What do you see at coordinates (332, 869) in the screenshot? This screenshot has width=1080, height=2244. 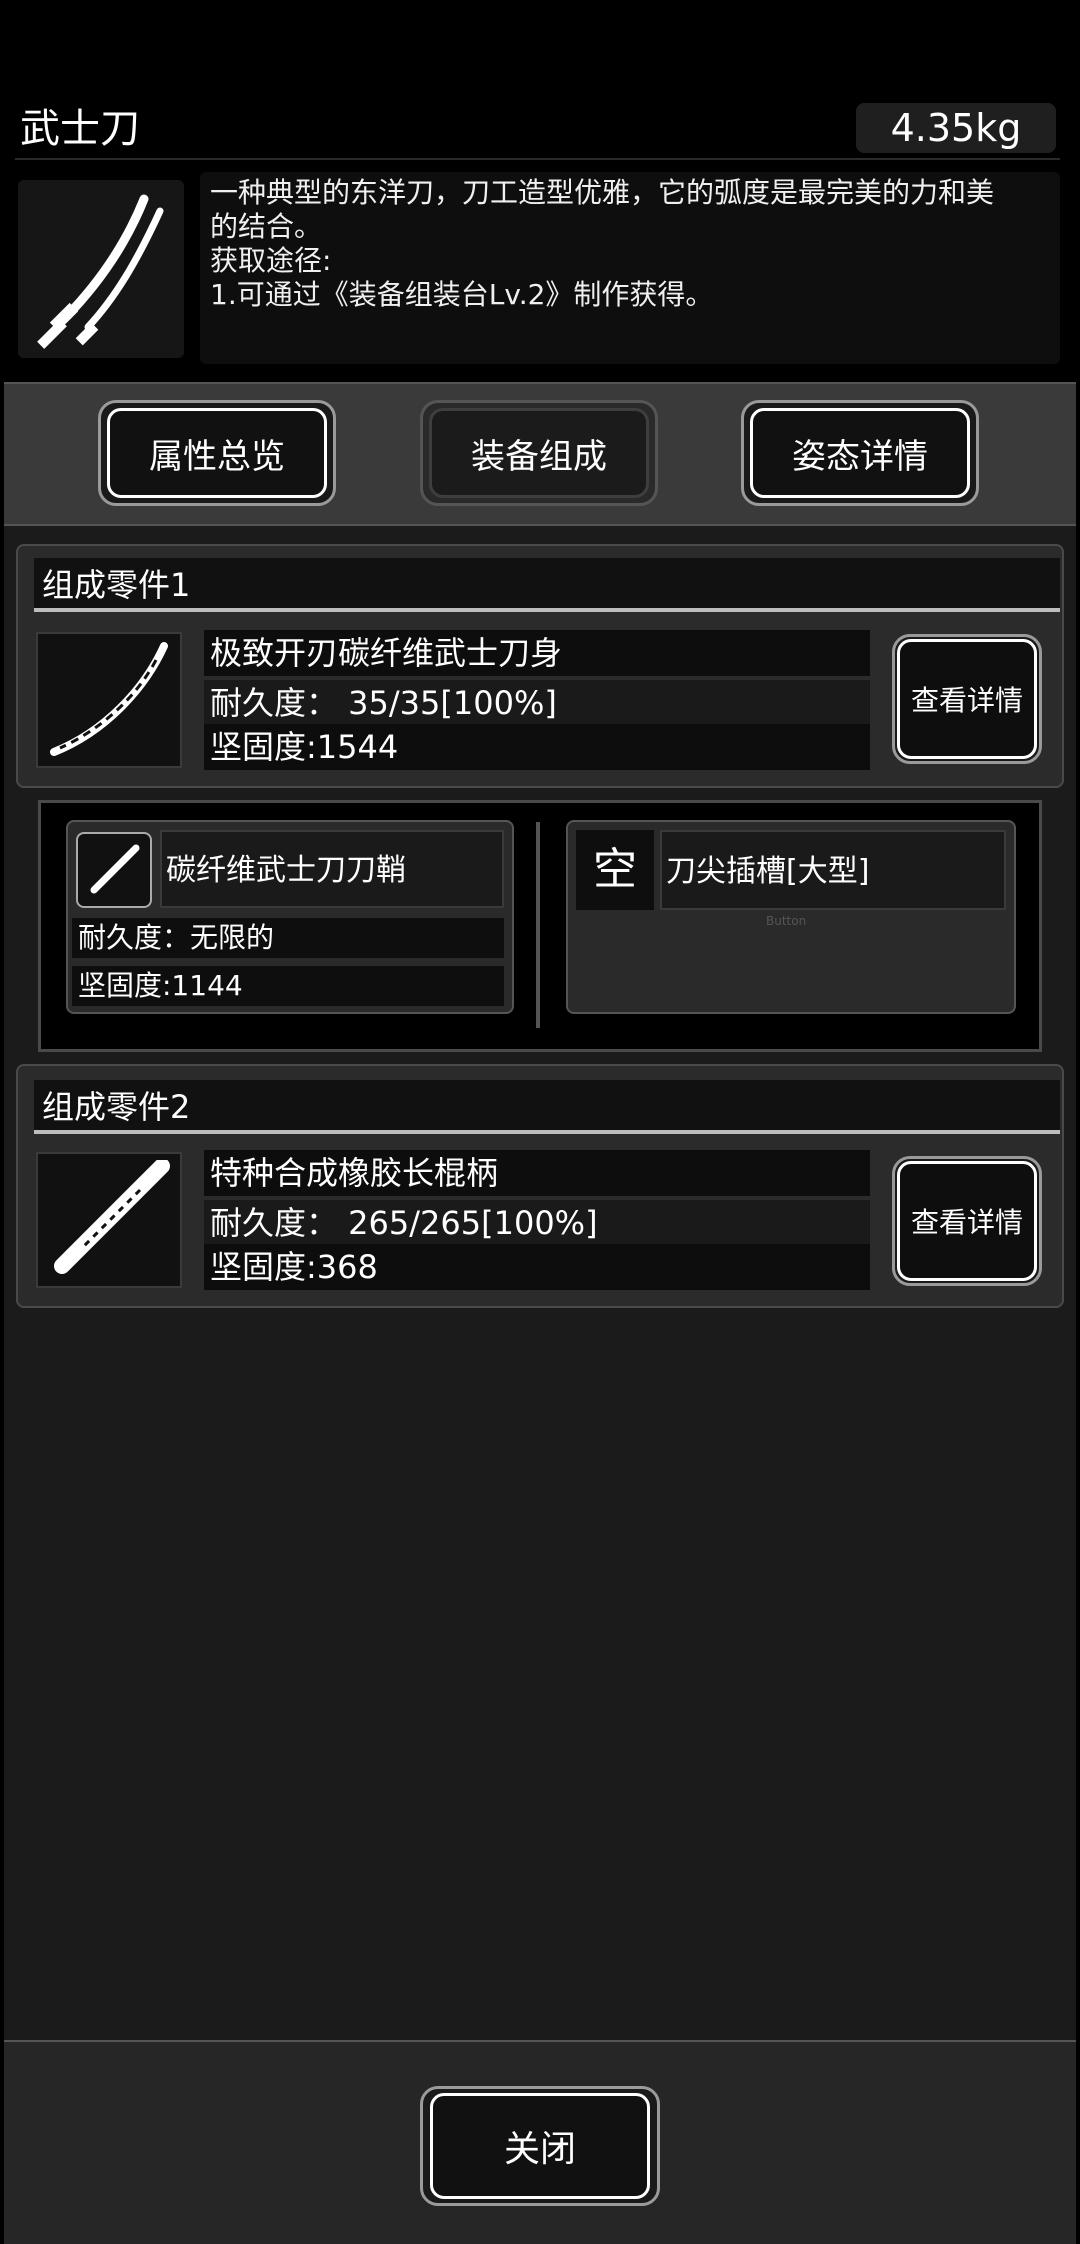 I see `scabbard-name: 碳纤维武士刀刀鞘` at bounding box center [332, 869].